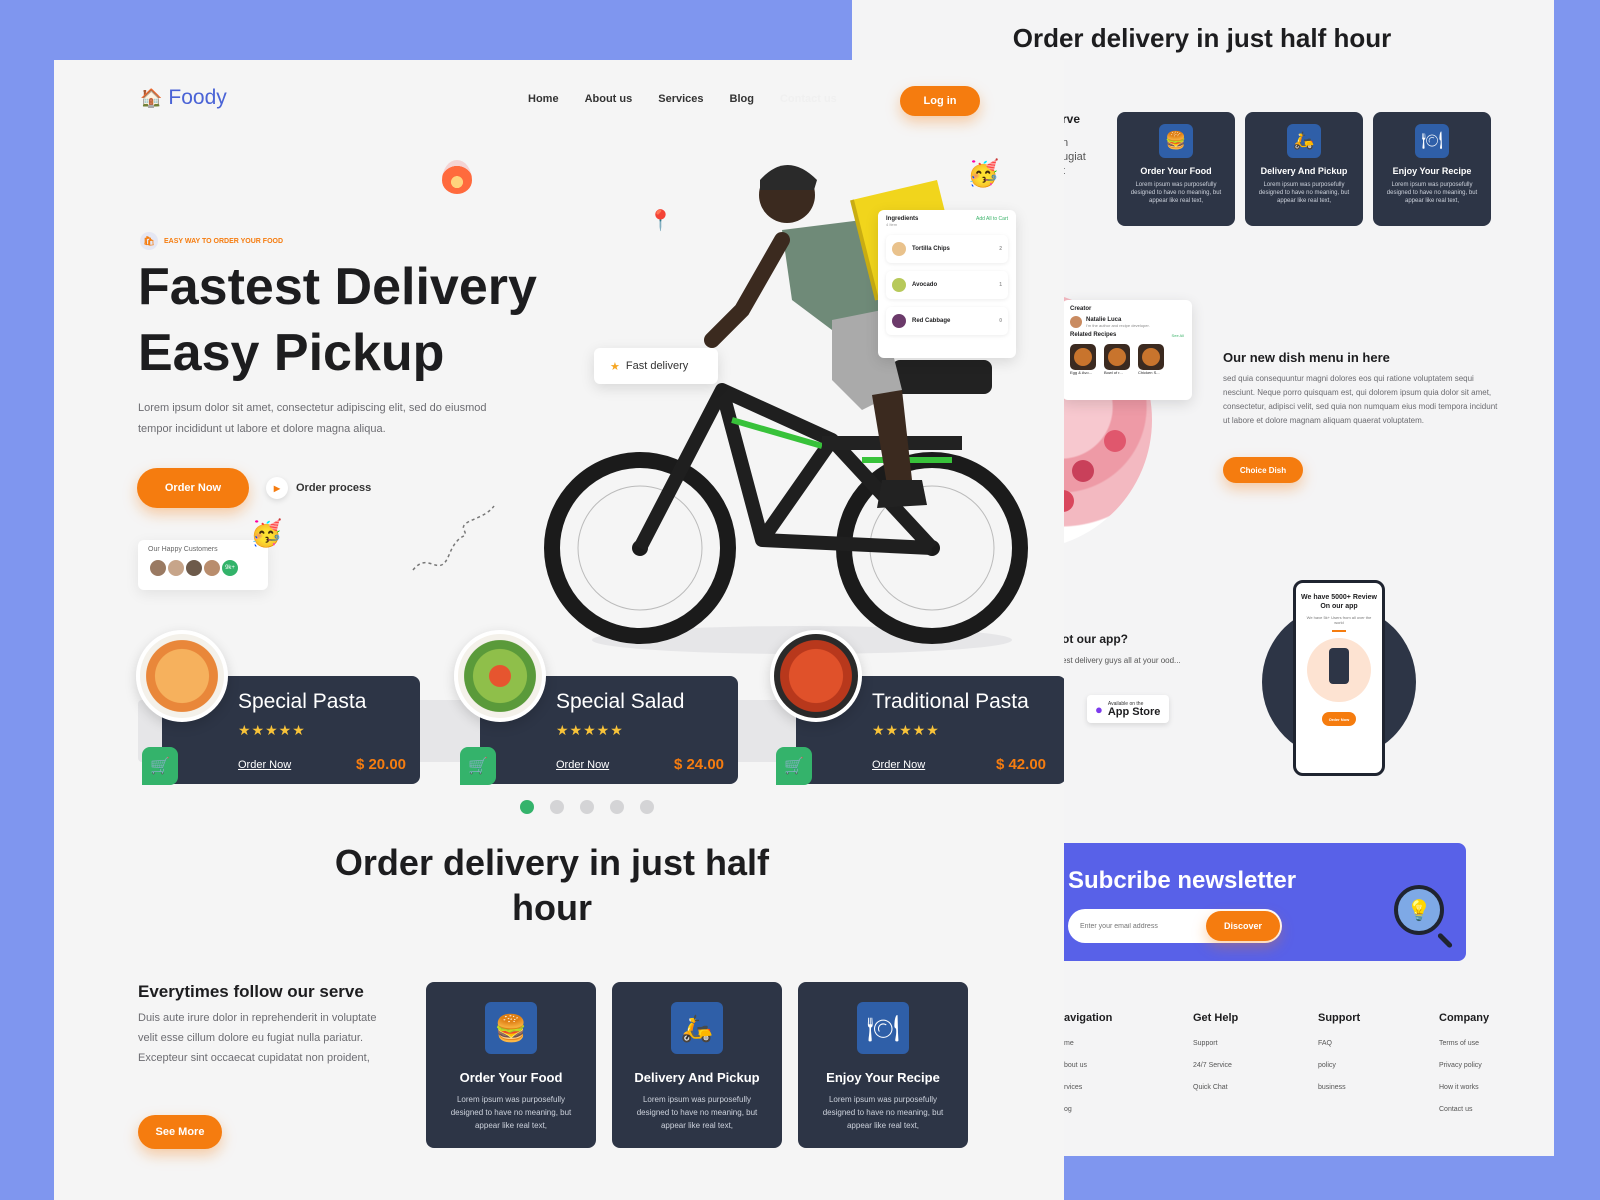 The height and width of the screenshot is (1200, 1600). What do you see at coordinates (983, 173) in the screenshot?
I see `party-face-icon: 🥳` at bounding box center [983, 173].